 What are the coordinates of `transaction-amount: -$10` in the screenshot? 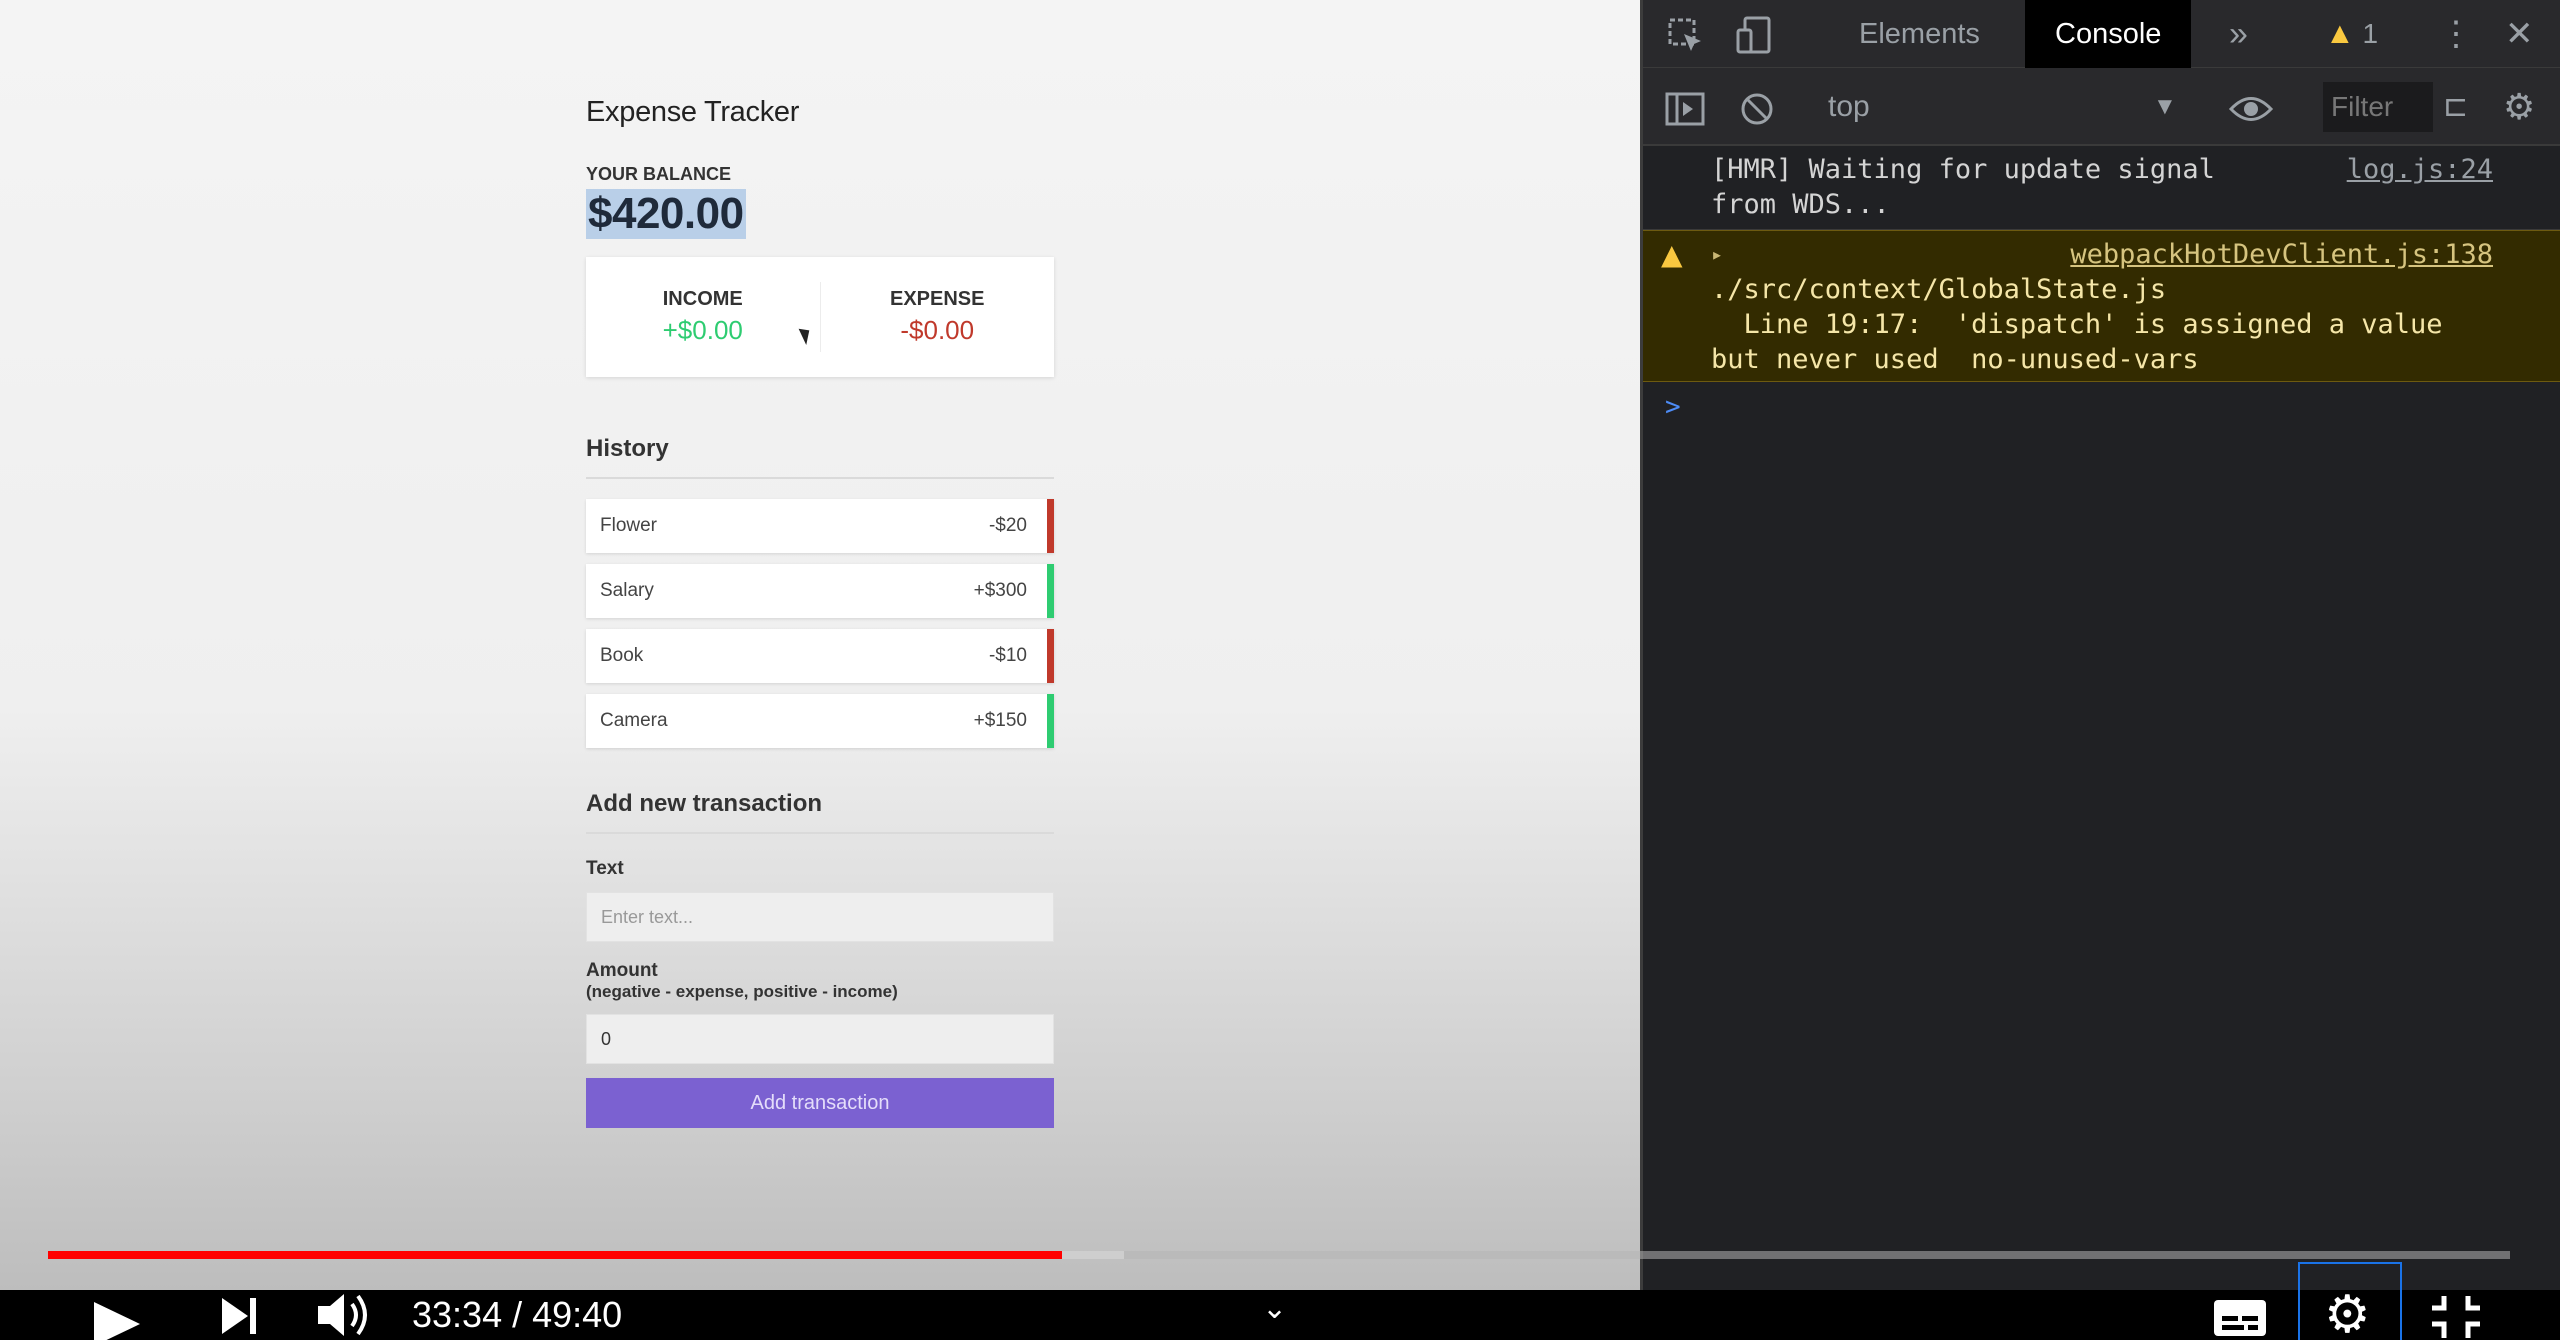 It's located at (1007, 655).